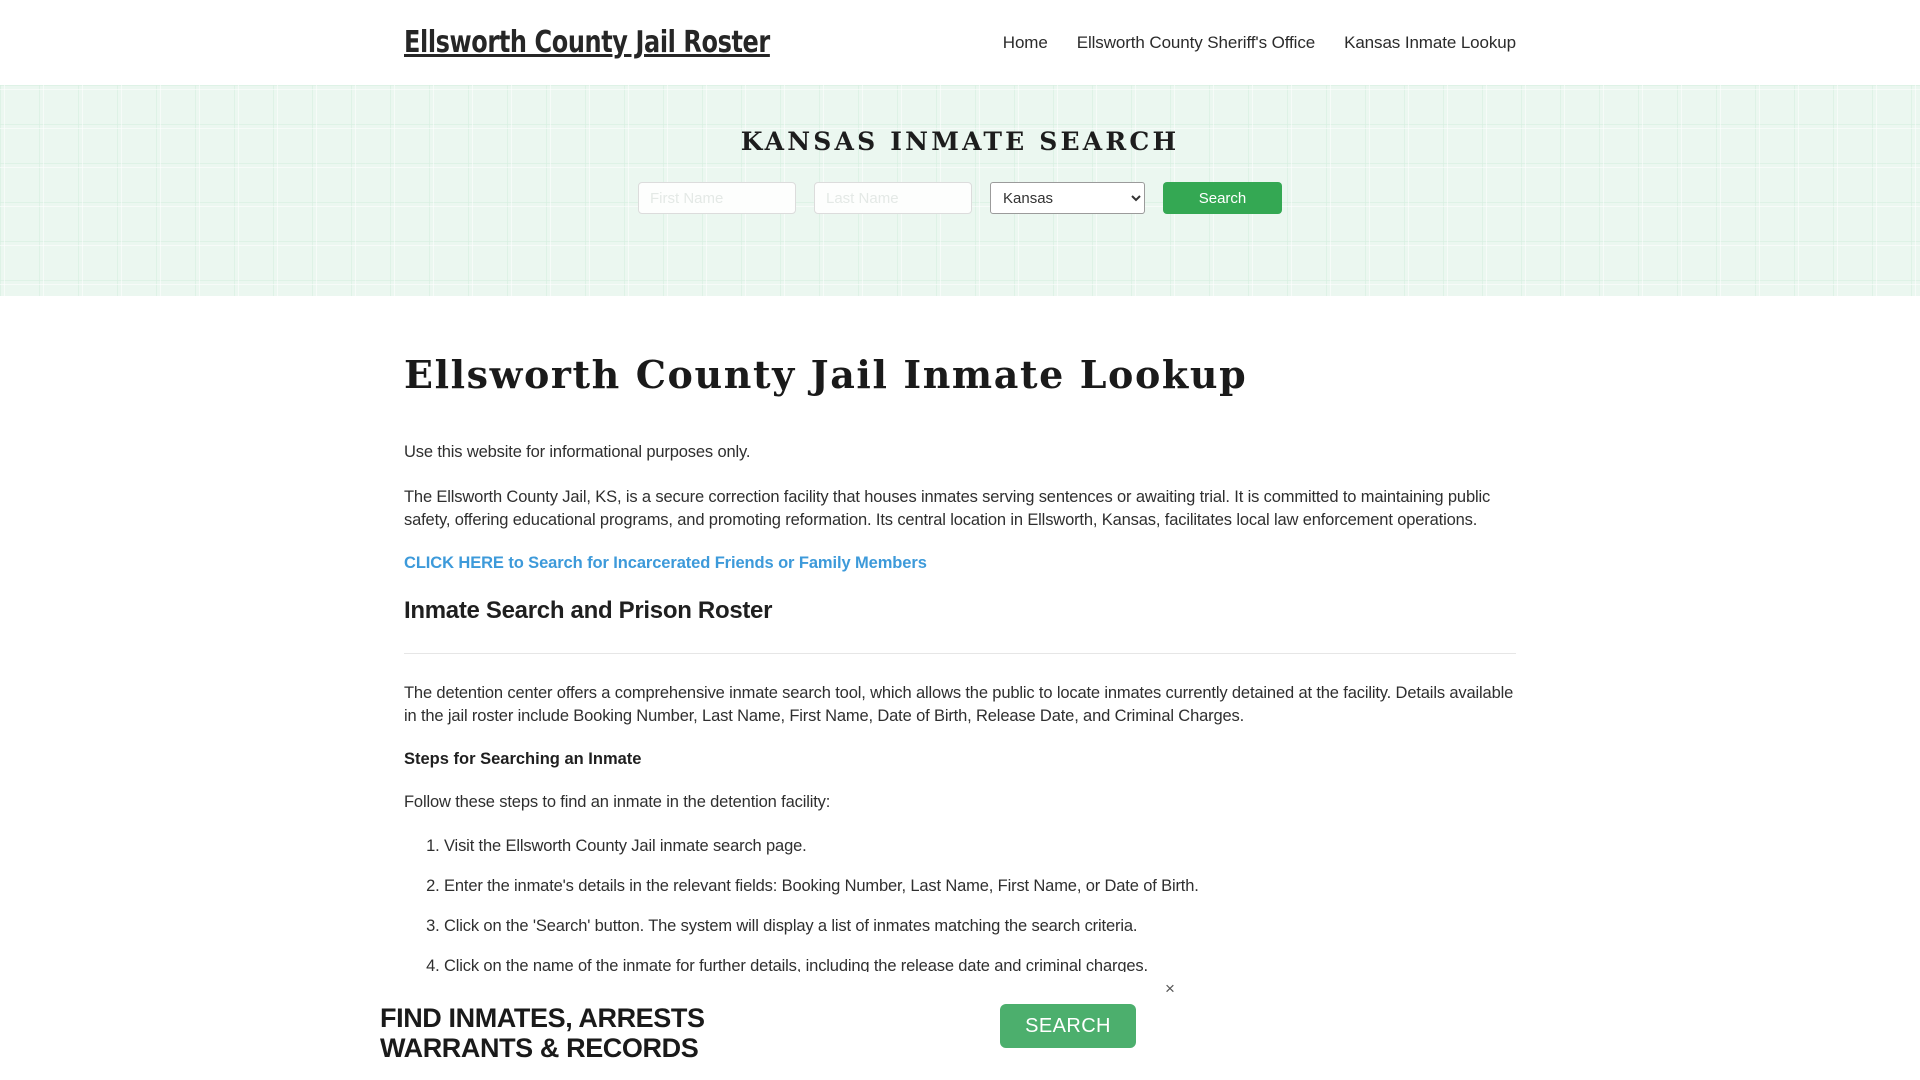  I want to click on hero-title: KANSAS INMATE SEARCH, so click(960, 141).